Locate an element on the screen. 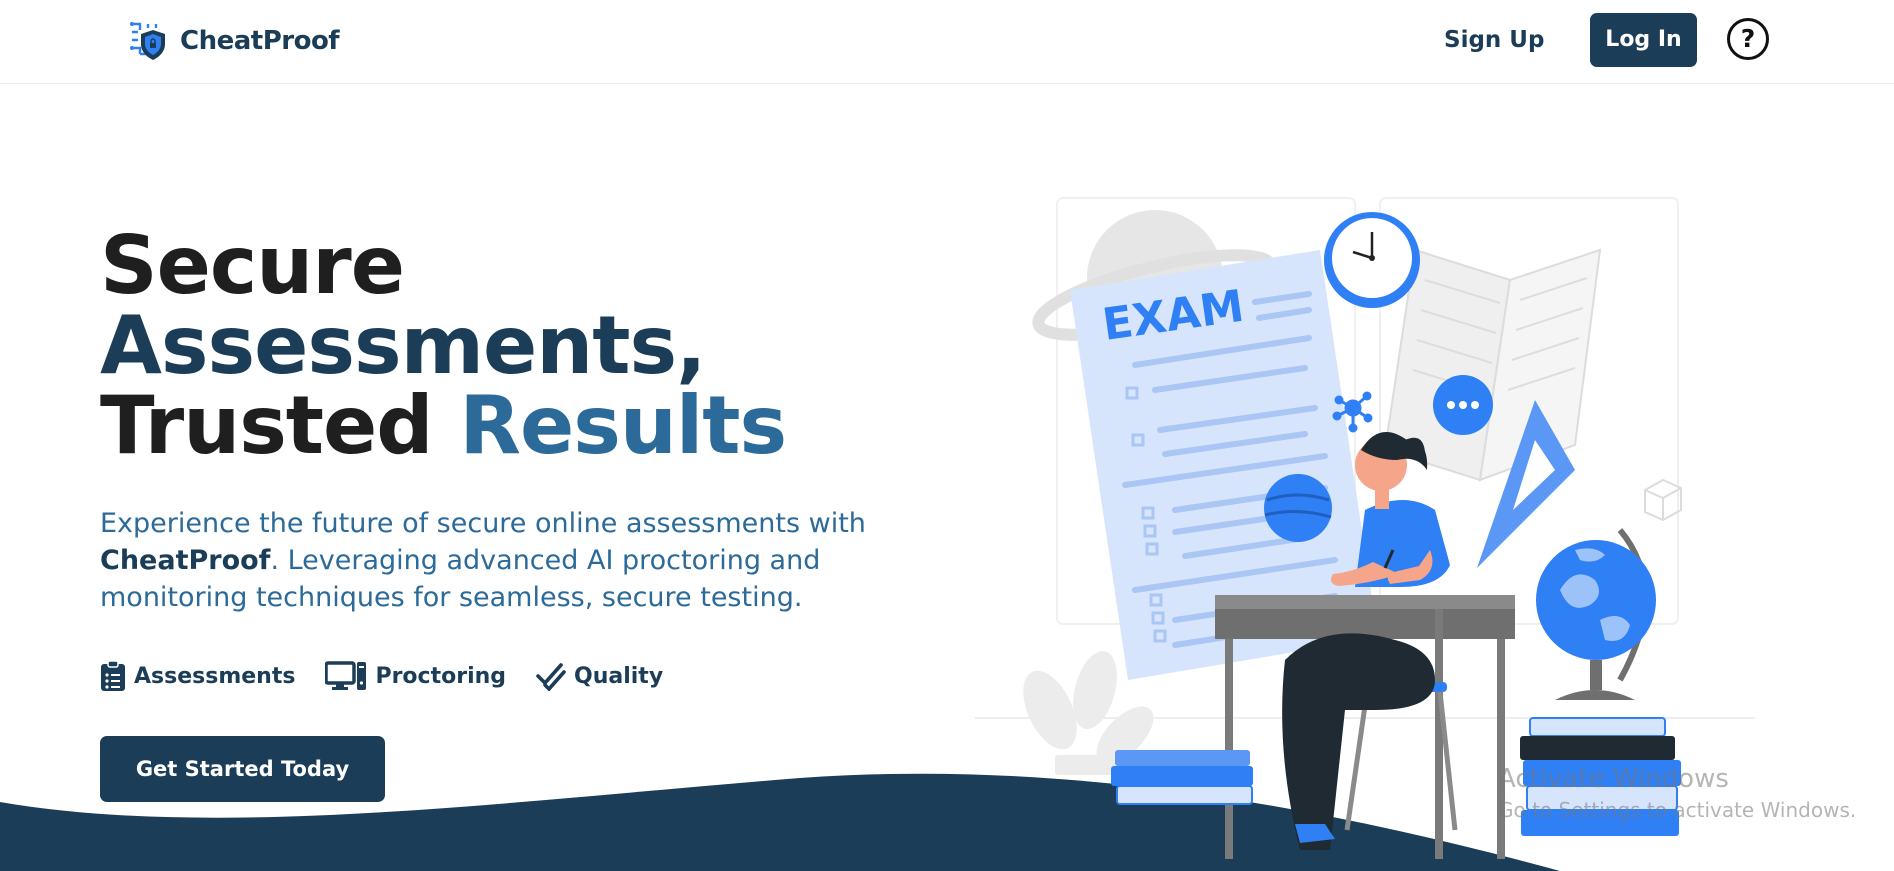 This screenshot has width=1894, height=871. blue-ball-shape is located at coordinates (1298, 508).